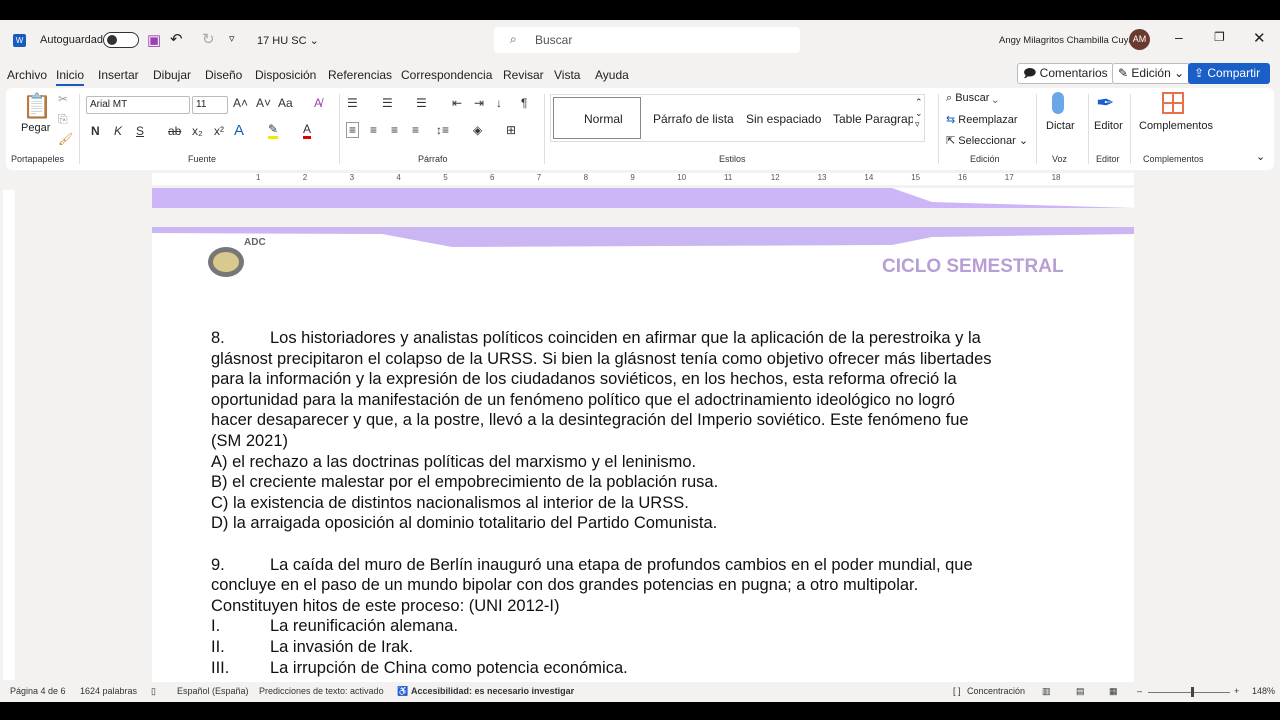  I want to click on share-button: ⇪ Compartir ⌄, so click(1229, 82).